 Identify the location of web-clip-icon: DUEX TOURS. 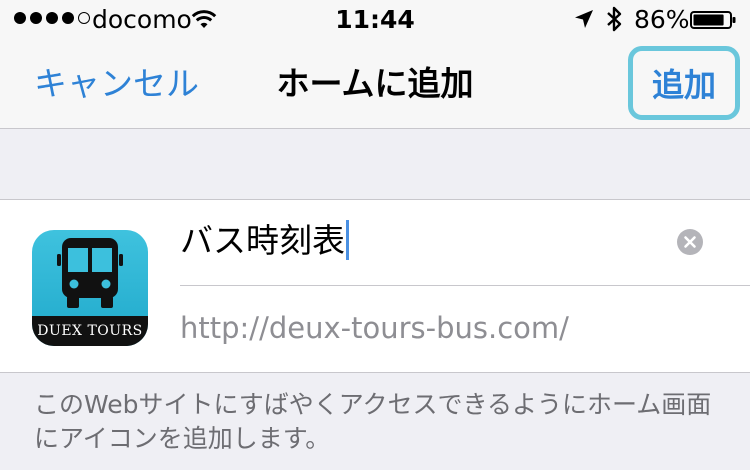
(90, 288).